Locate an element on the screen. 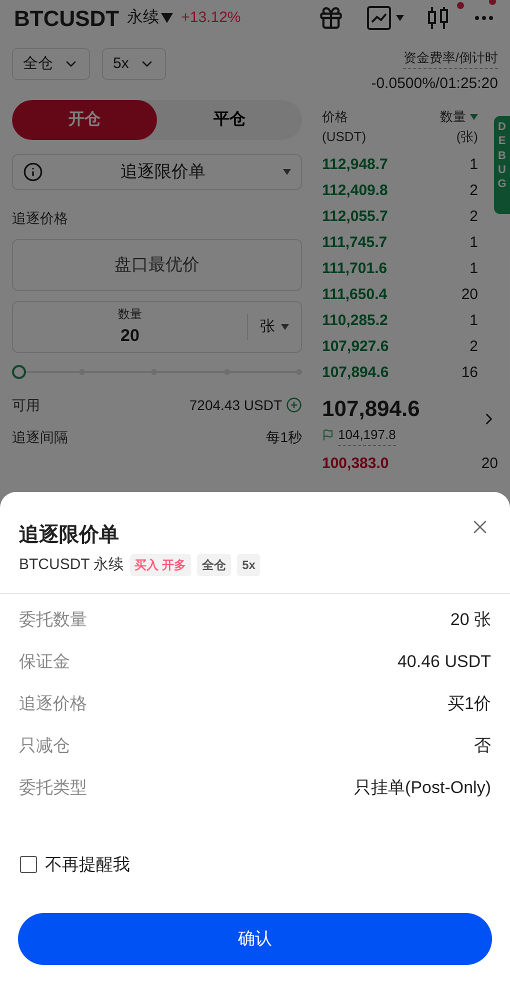 The height and width of the screenshot is (992, 510). quantity-unit: (张) is located at coordinates (467, 137).